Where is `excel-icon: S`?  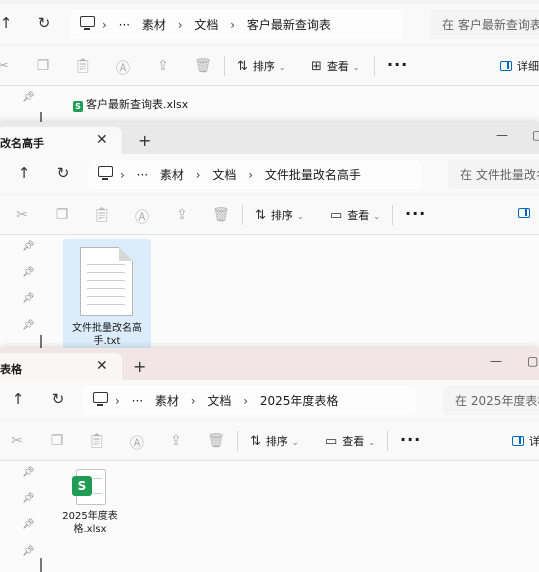 excel-icon: S is located at coordinates (89, 487).